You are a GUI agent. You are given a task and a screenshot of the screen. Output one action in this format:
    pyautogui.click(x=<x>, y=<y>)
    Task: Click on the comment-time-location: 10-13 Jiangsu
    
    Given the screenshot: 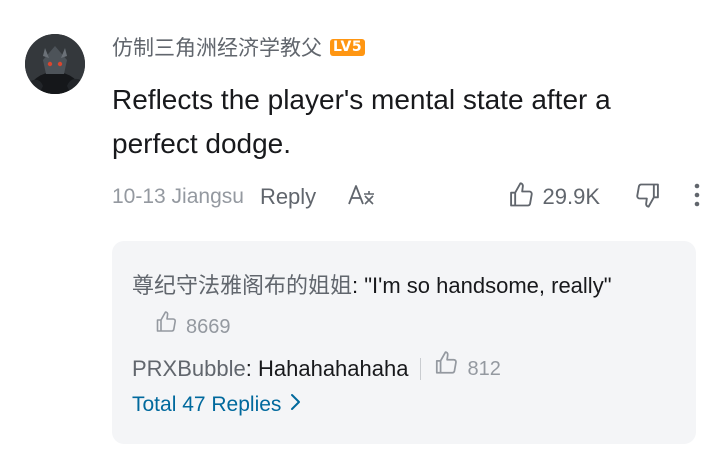 What is the action you would take?
    pyautogui.click(x=178, y=196)
    